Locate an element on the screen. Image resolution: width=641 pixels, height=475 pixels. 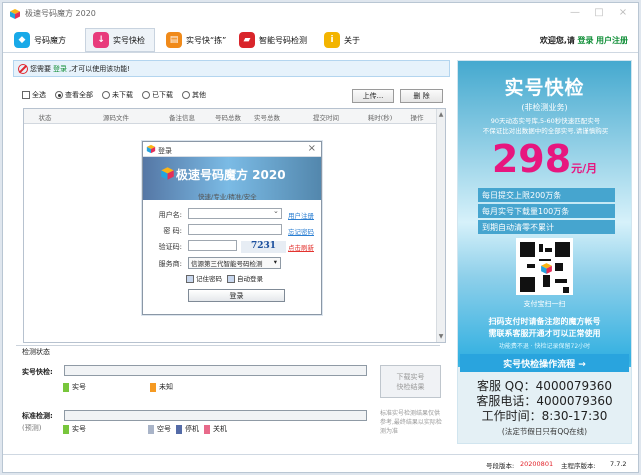
captcha-input is located at coordinates (212, 245).